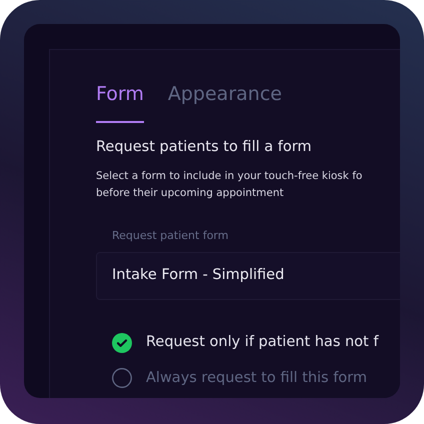 The width and height of the screenshot is (424, 424). I want to click on description-line: before their upcoming appointment, so click(190, 194).